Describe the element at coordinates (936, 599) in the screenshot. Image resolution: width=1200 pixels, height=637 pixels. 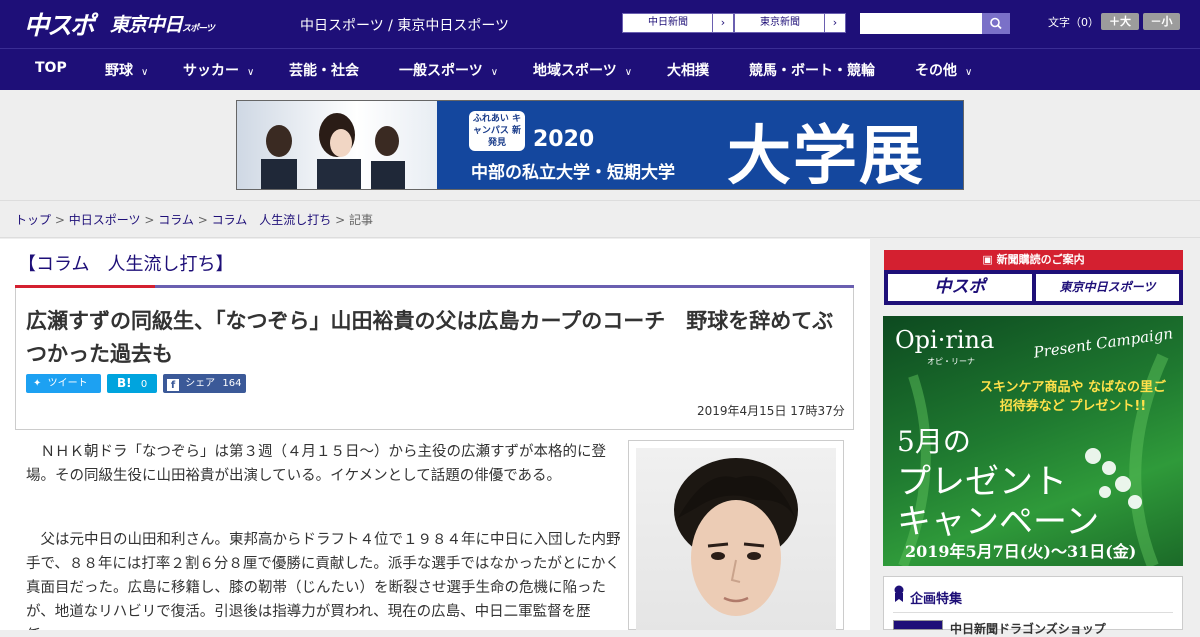
I see `feature-title: 企画特集` at that location.